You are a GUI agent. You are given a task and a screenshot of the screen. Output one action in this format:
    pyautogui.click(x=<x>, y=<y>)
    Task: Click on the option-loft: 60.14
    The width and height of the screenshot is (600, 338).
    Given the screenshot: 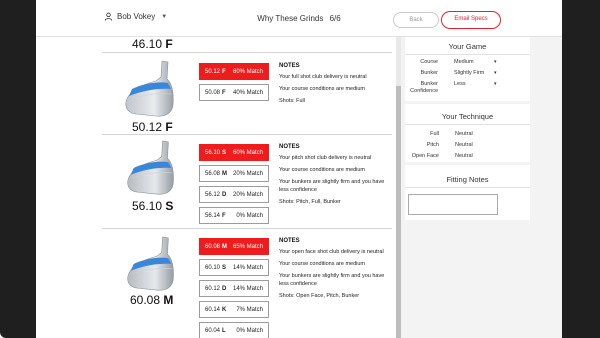 What is the action you would take?
    pyautogui.click(x=213, y=309)
    